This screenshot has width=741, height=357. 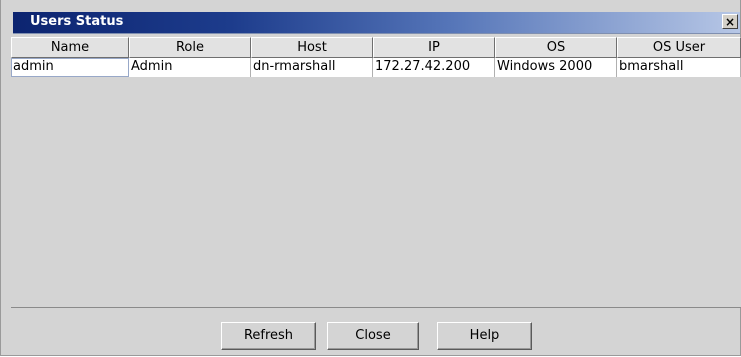 I want to click on close-window-icon: ×, so click(x=730, y=21).